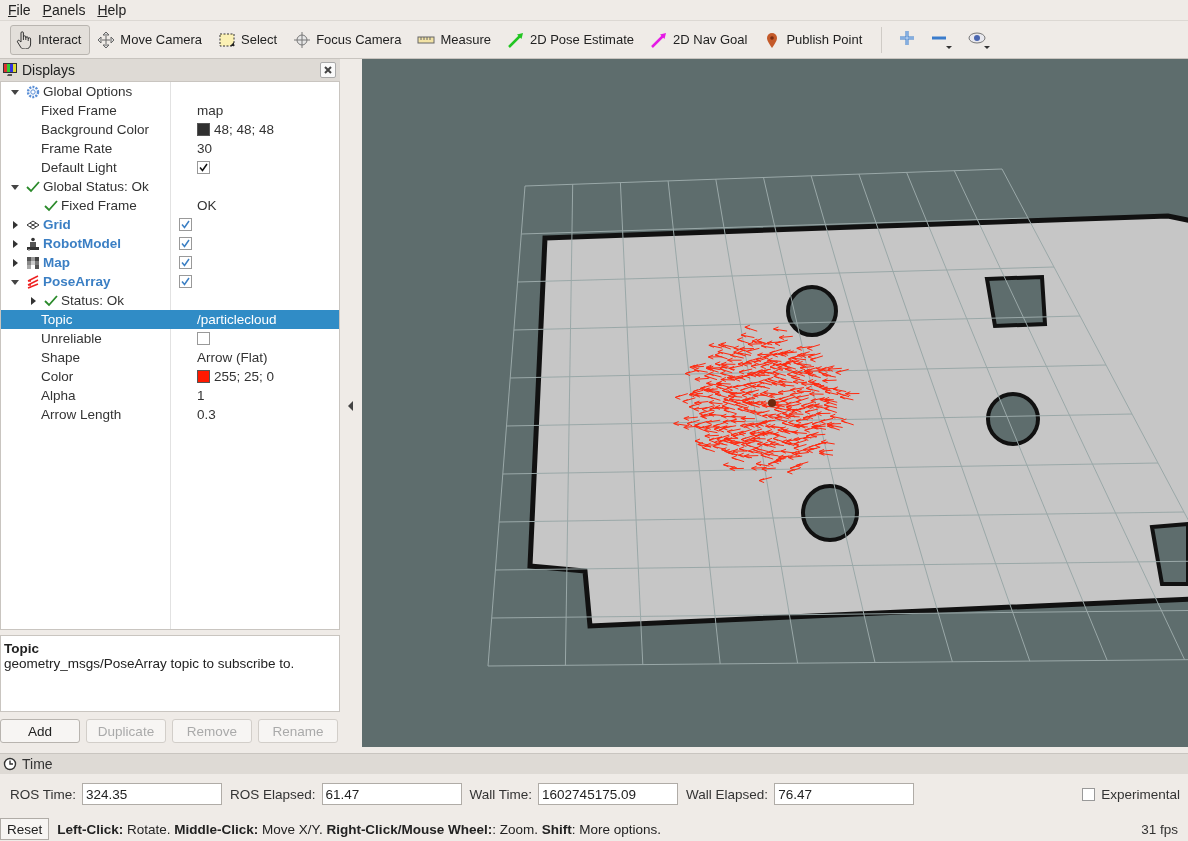 This screenshot has width=1188, height=841. I want to click on robot-marker-icon, so click(772, 403).